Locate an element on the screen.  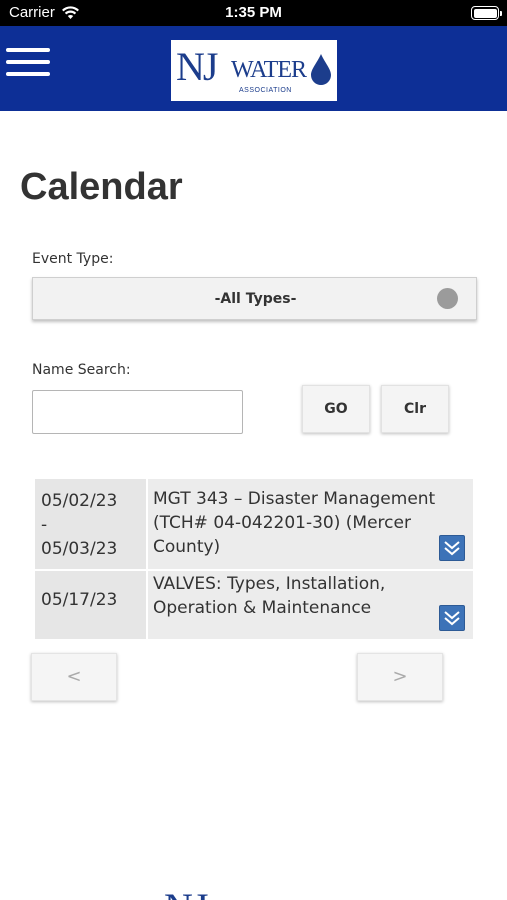
battery-icon is located at coordinates (486, 13).